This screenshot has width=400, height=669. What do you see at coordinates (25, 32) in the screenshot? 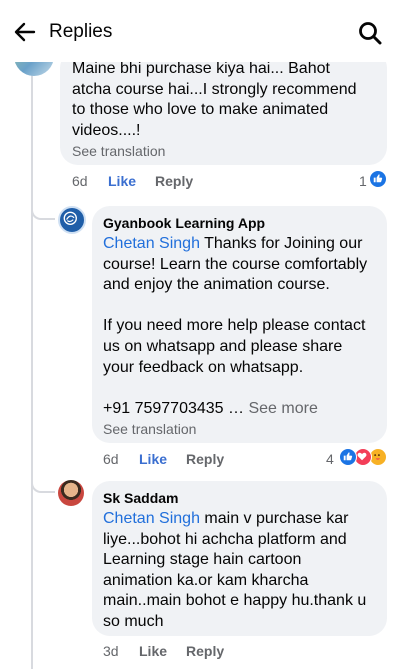
I see `back-arrow-icon` at bounding box center [25, 32].